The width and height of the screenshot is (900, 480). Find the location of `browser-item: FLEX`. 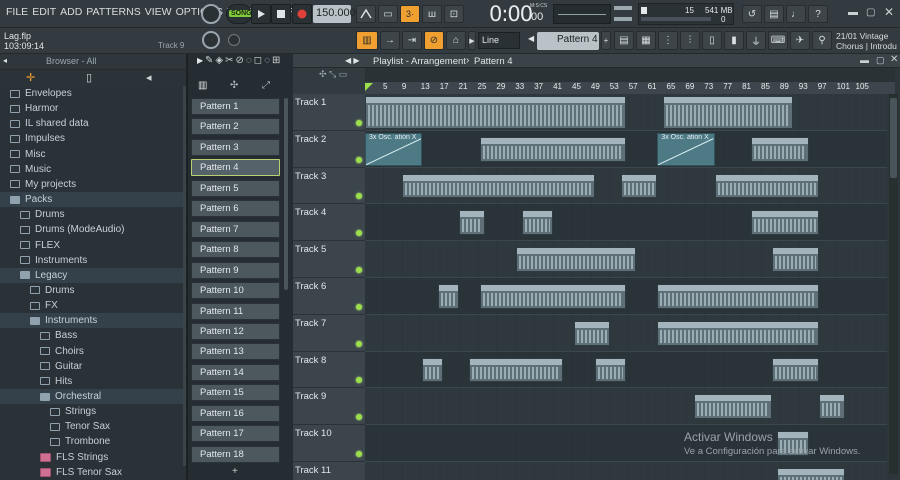

browser-item: FLEX is located at coordinates (93, 245).